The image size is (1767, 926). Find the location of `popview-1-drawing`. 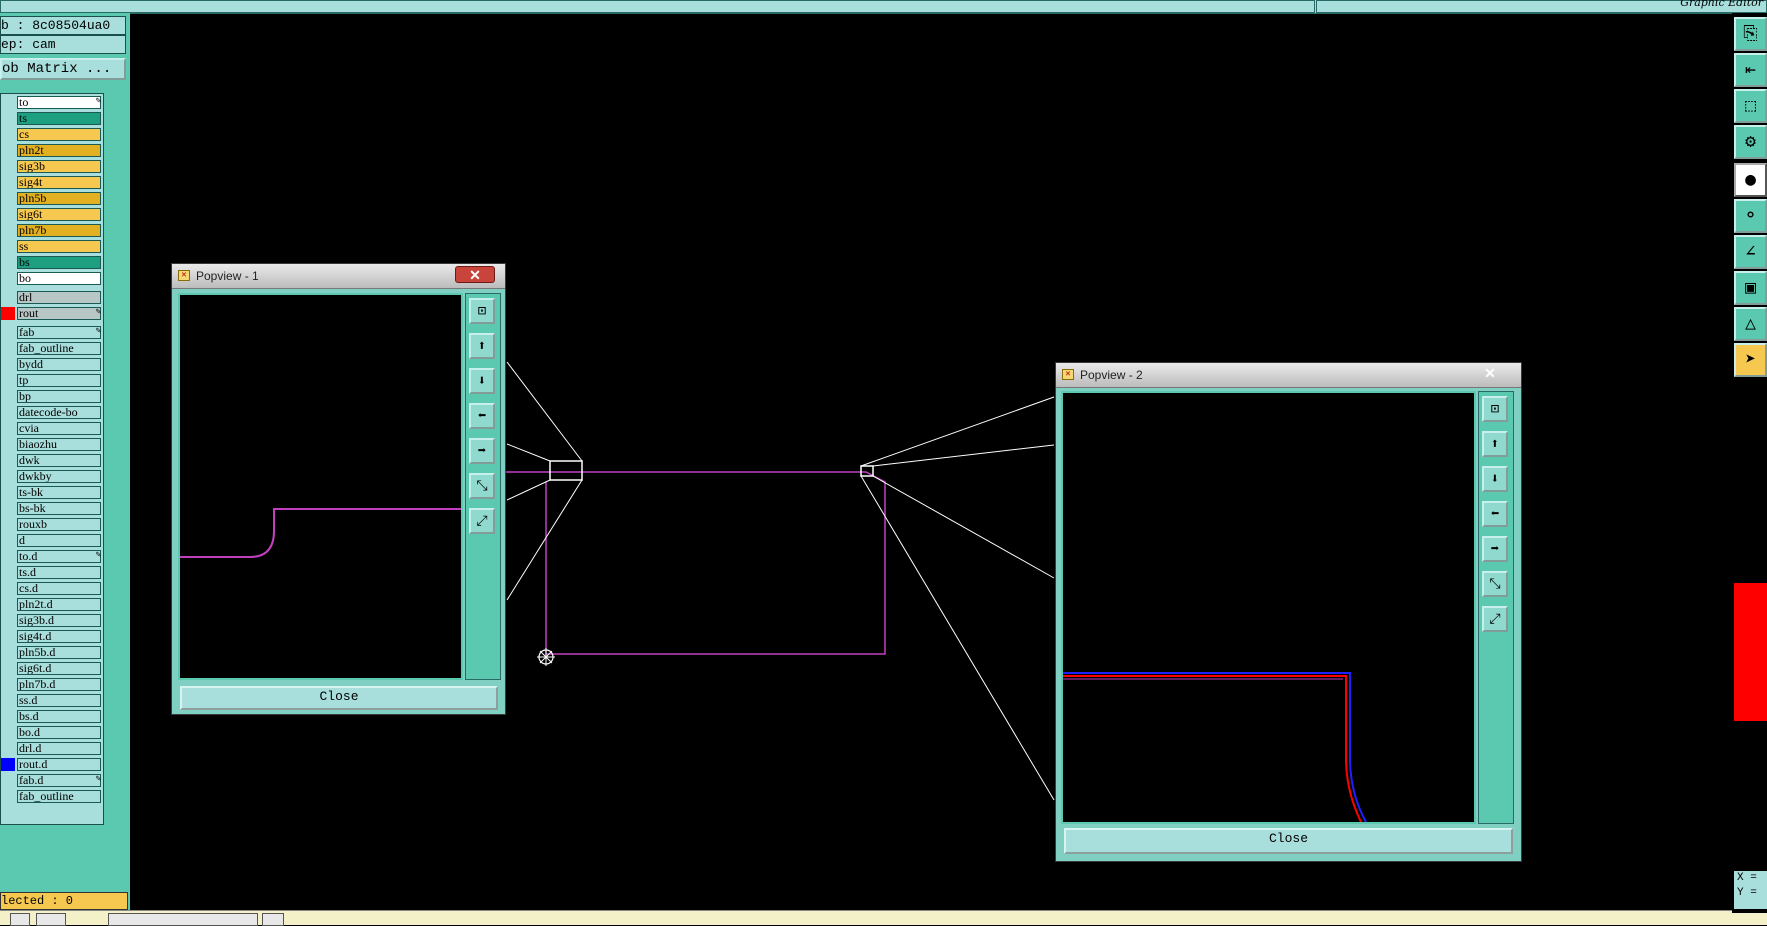

popview-1-drawing is located at coordinates (320, 533).